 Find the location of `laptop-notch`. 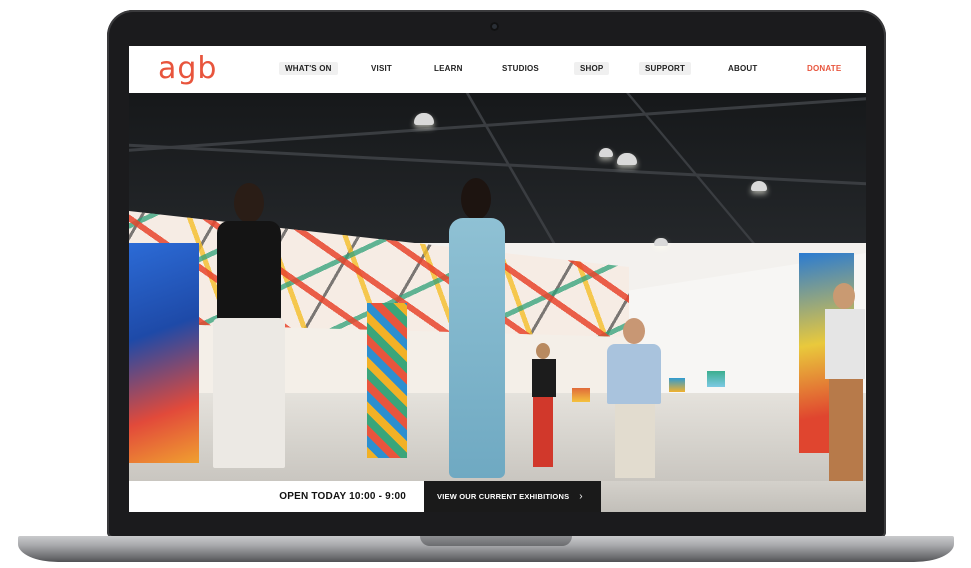

laptop-notch is located at coordinates (496, 541).